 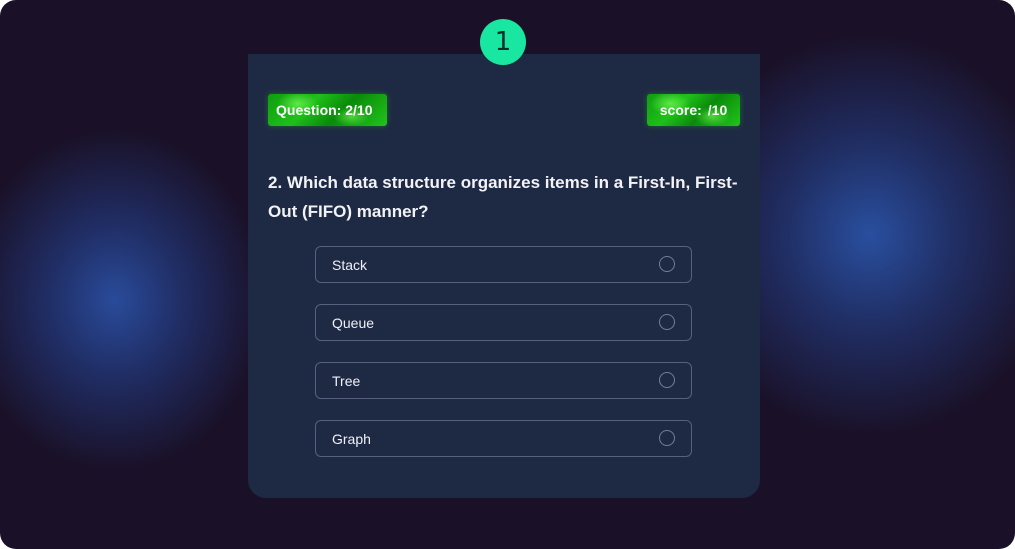 I want to click on option-tree: Tree, so click(x=503, y=380).